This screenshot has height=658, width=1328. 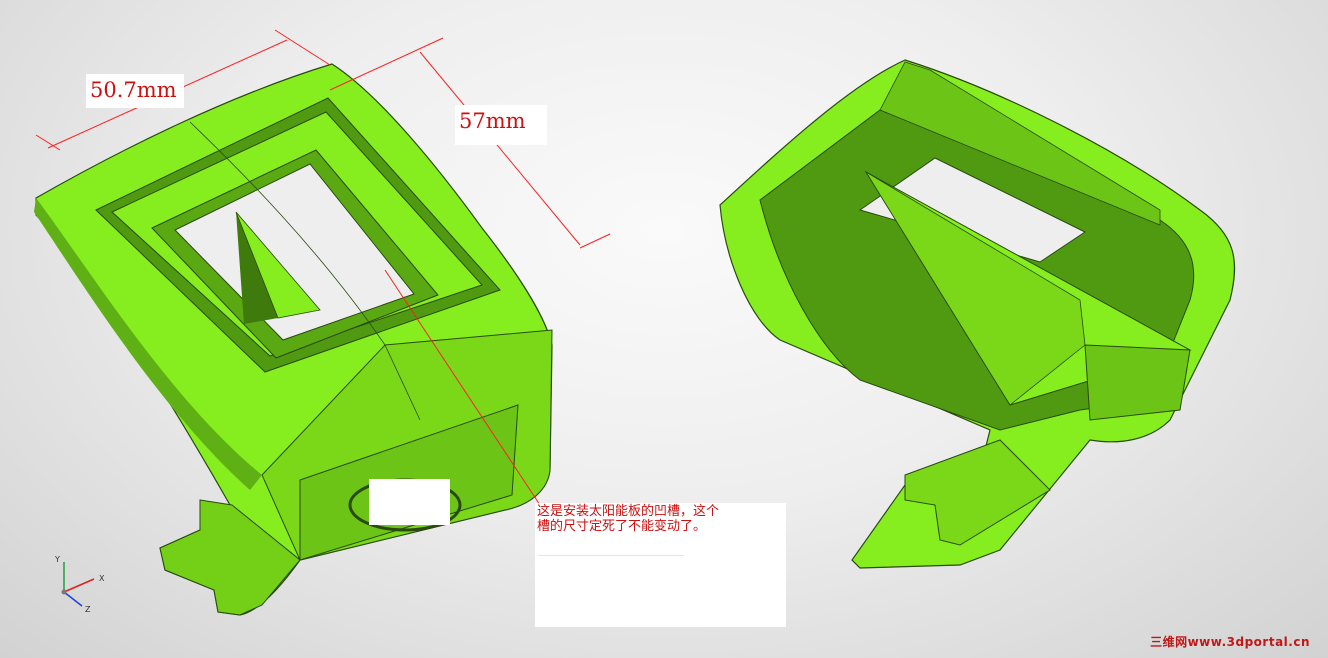 What do you see at coordinates (1230, 642) in the screenshot?
I see `watermark: 三维网www.3dportal.cn` at bounding box center [1230, 642].